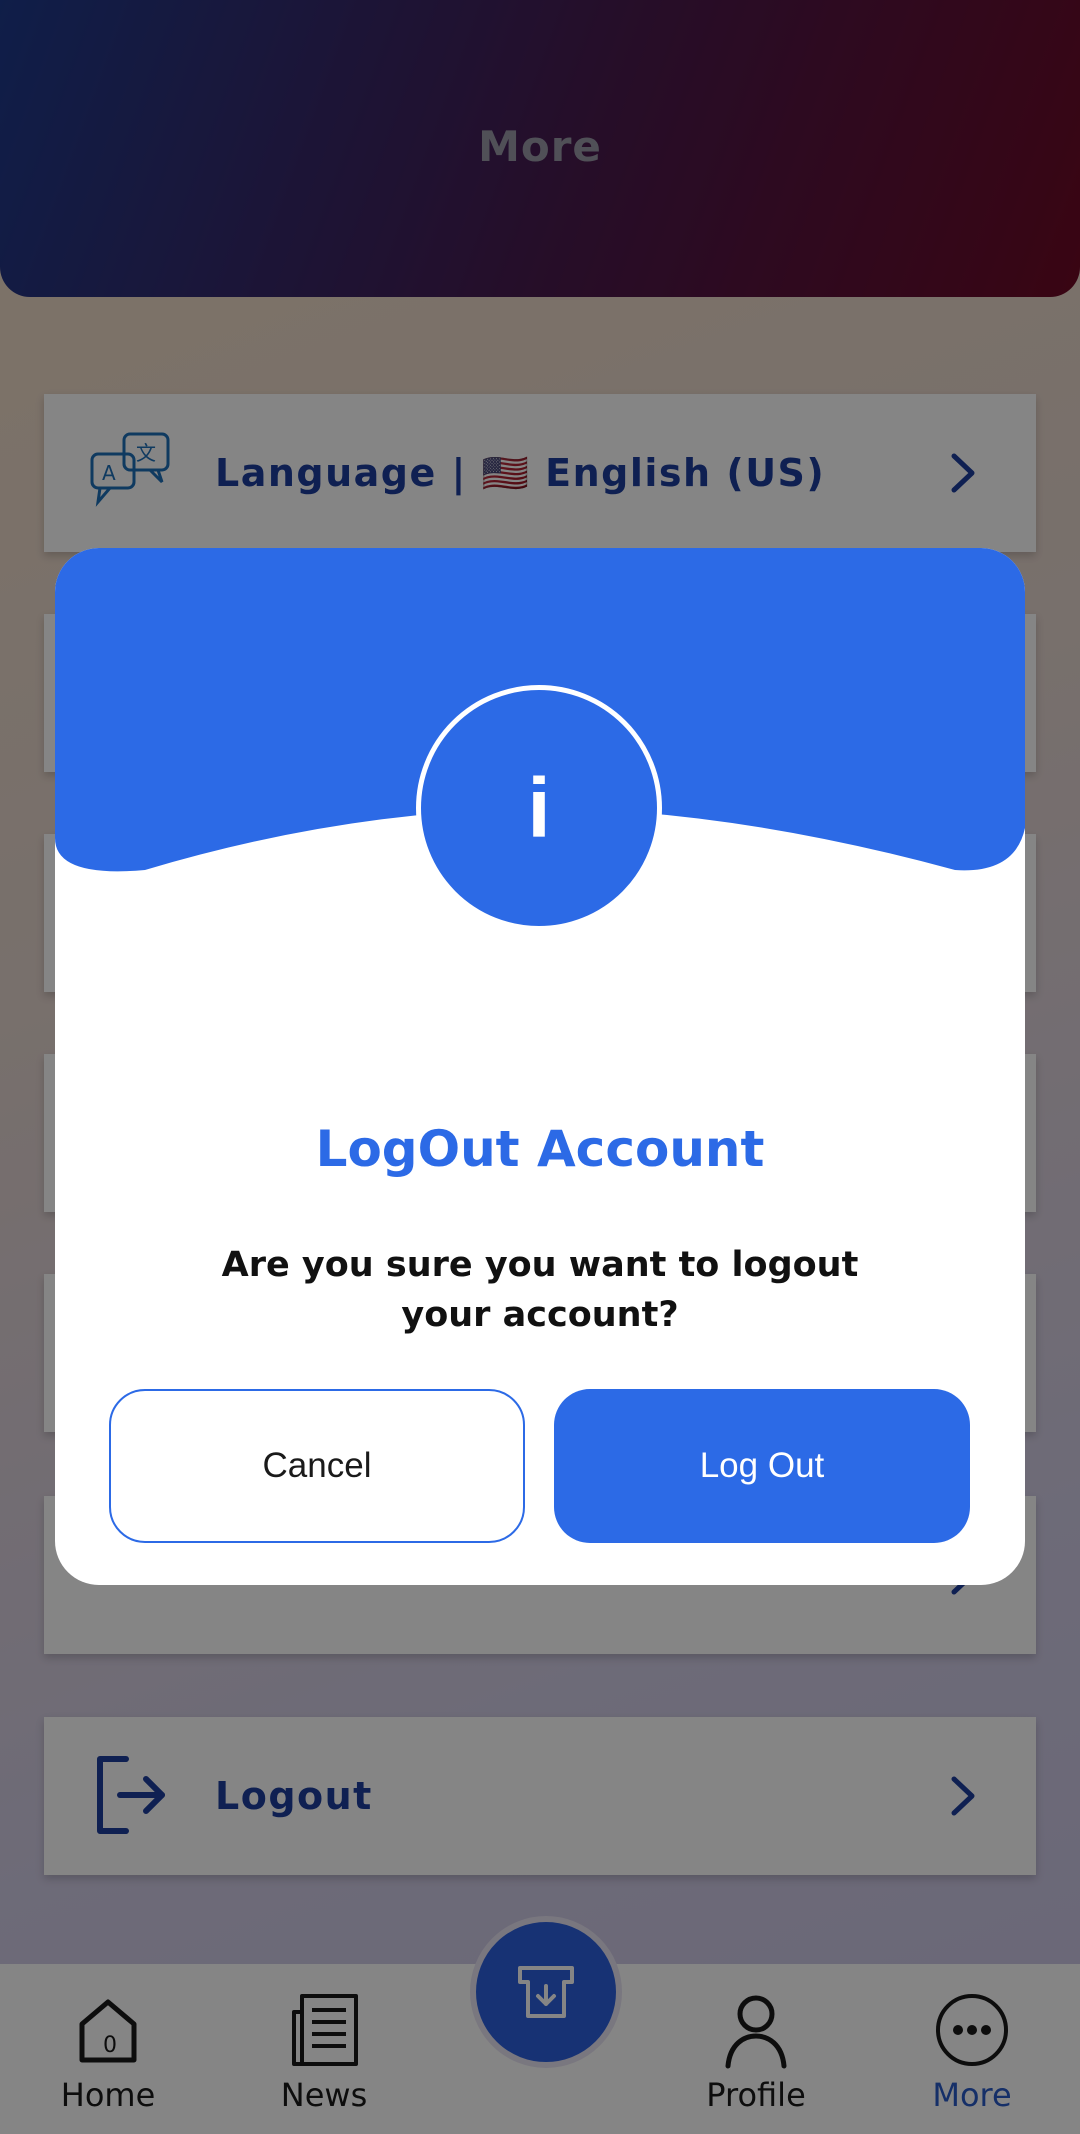 The image size is (1080, 2134). What do you see at coordinates (540, 1149) in the screenshot?
I see `dialog-title: LogOut Account` at bounding box center [540, 1149].